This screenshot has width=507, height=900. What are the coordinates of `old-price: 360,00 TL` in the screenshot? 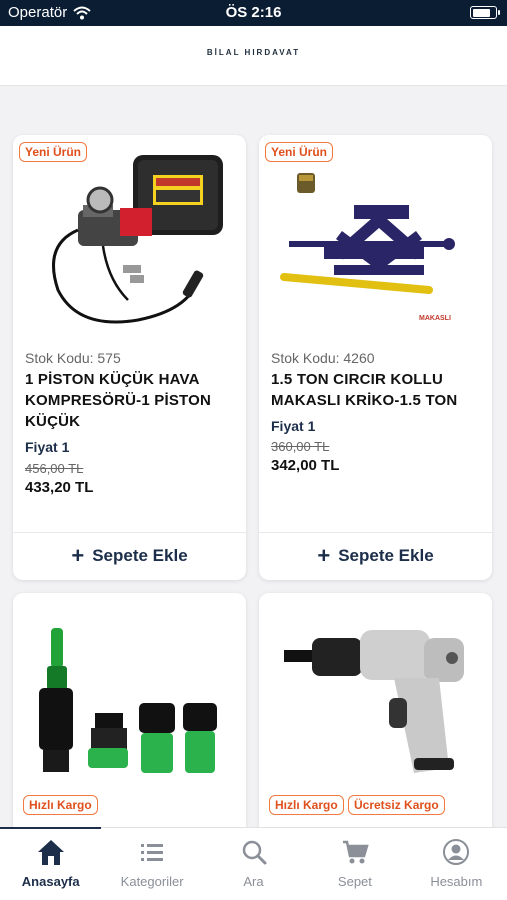 It's located at (300, 446).